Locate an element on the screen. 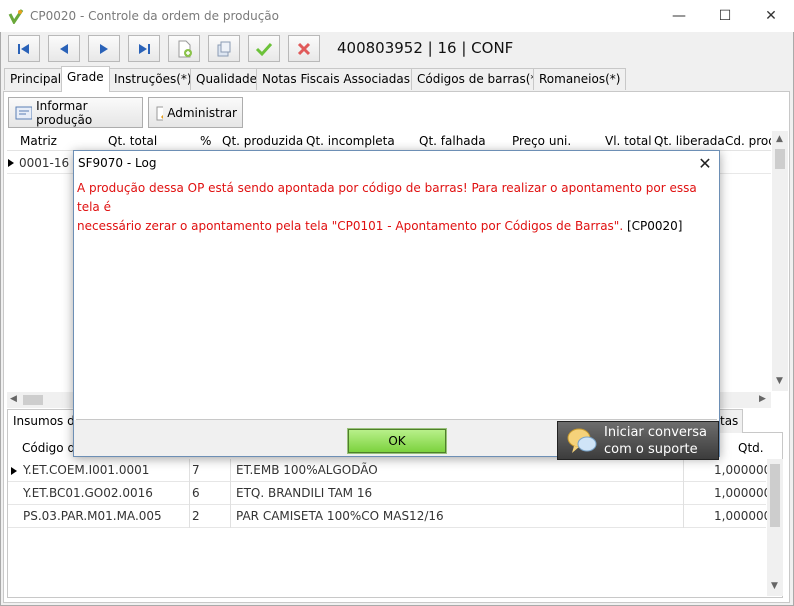 The width and height of the screenshot is (794, 606). col-qt-falhada: Qt. falhada is located at coordinates (452, 141).